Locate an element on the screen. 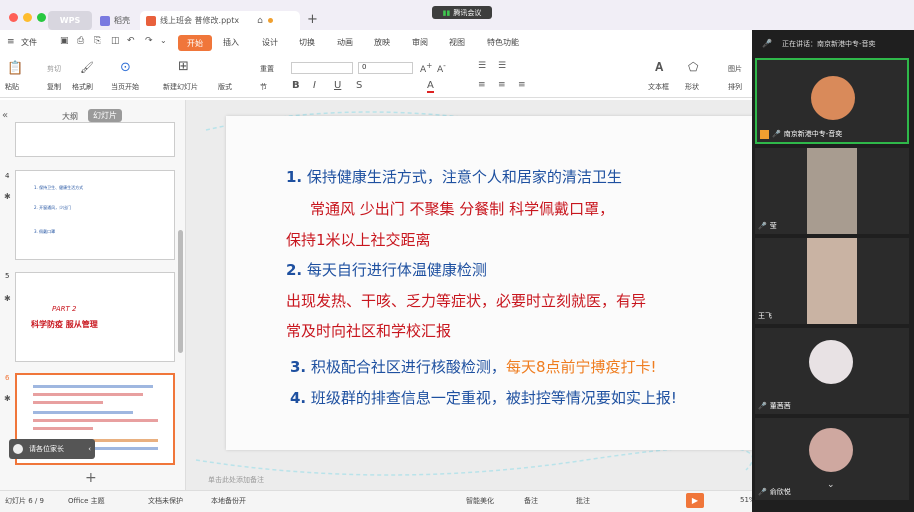  notes-area: 单击此处添加备注 is located at coordinates (236, 480).